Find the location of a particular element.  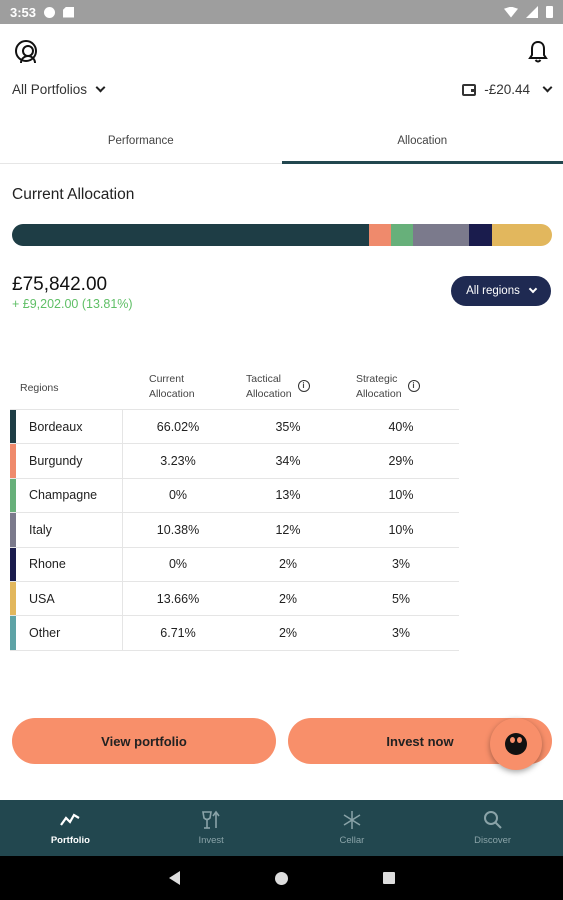

tactical-allocation-cell: 13% is located at coordinates (288, 495).